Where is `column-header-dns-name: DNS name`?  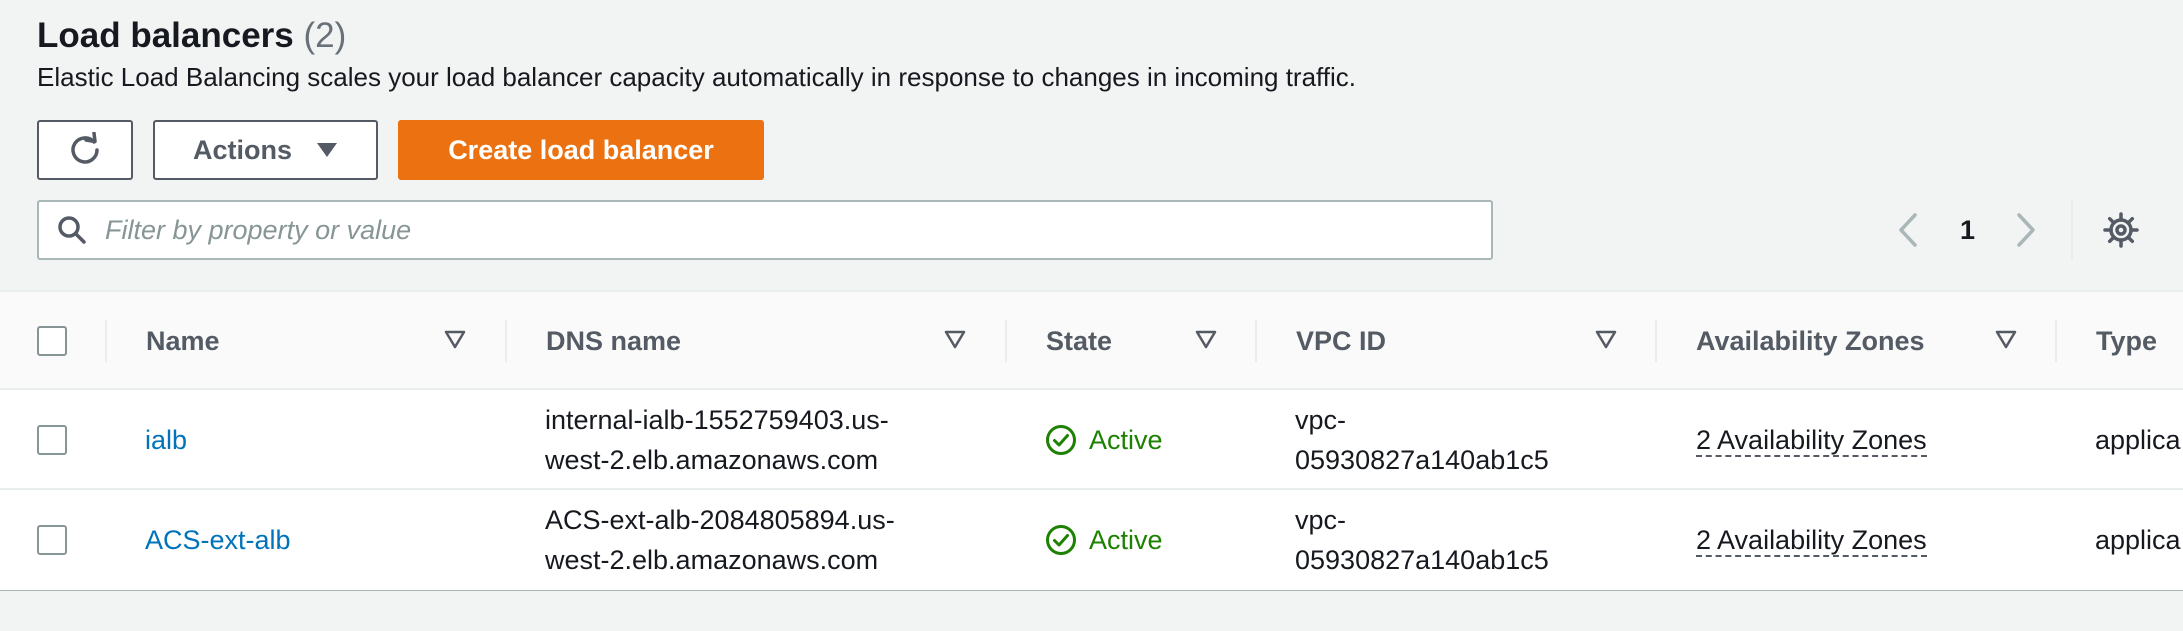 column-header-dns-name: DNS name is located at coordinates (613, 341).